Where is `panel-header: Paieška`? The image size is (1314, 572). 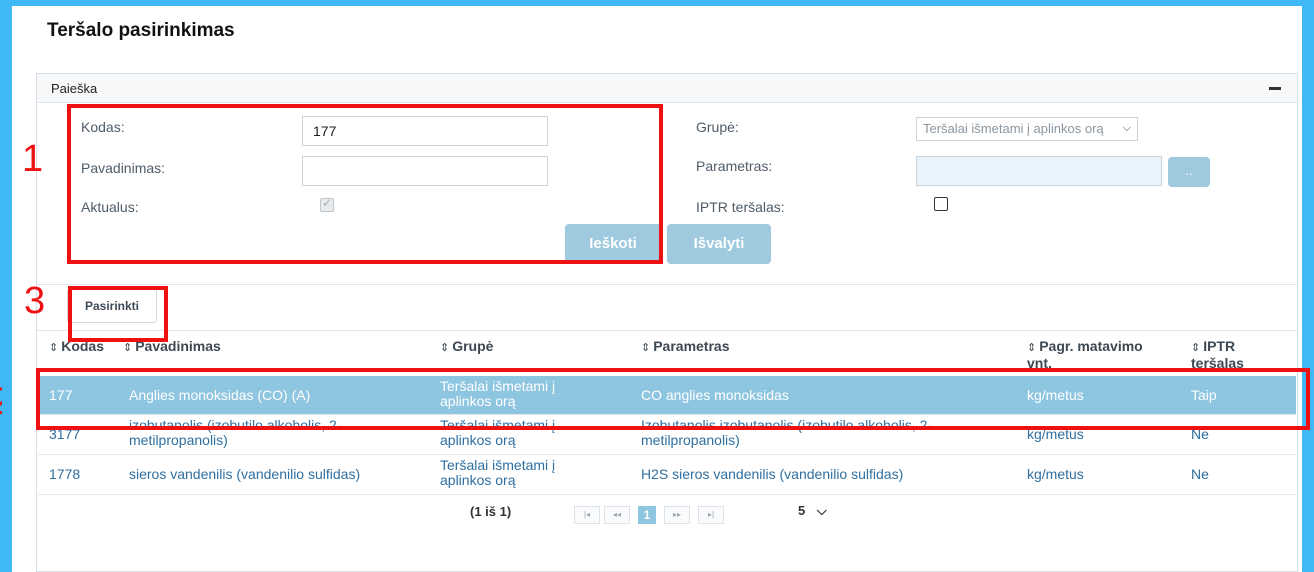 panel-header: Paieška is located at coordinates (667, 88).